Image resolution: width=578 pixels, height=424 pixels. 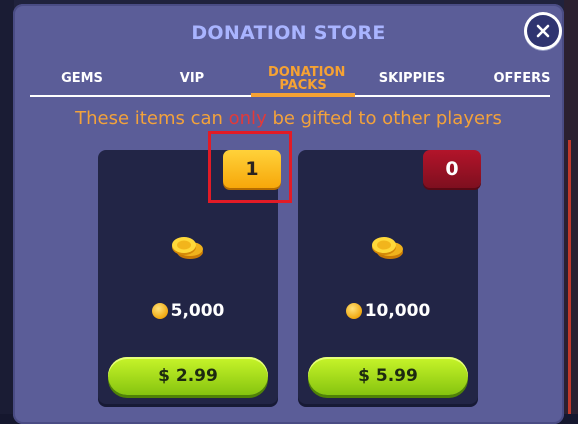 What do you see at coordinates (384, 118) in the screenshot?
I see `notice-text: be gifted to other players` at bounding box center [384, 118].